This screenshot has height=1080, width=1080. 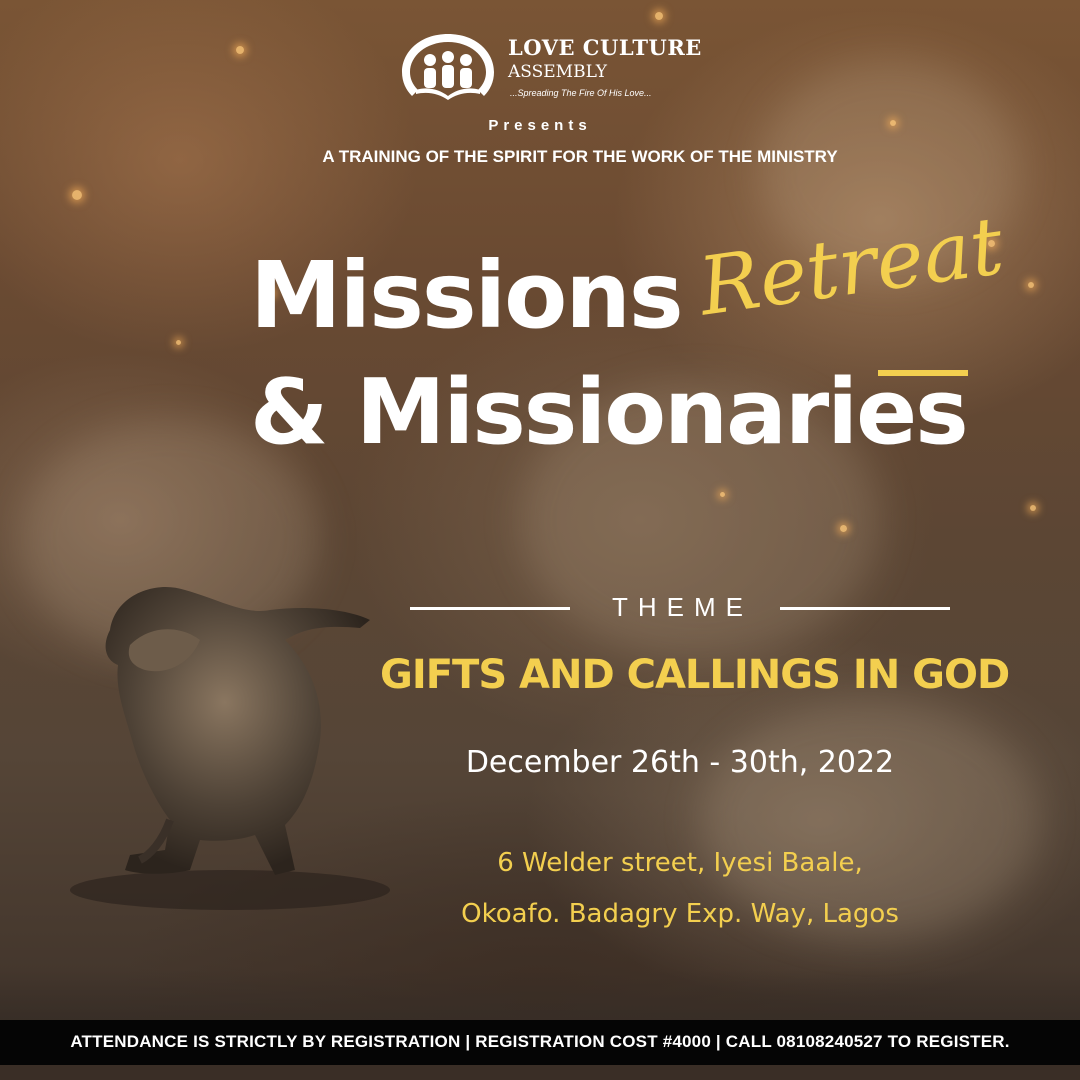 I want to click on theme-label: THEME, so click(x=682, y=607).